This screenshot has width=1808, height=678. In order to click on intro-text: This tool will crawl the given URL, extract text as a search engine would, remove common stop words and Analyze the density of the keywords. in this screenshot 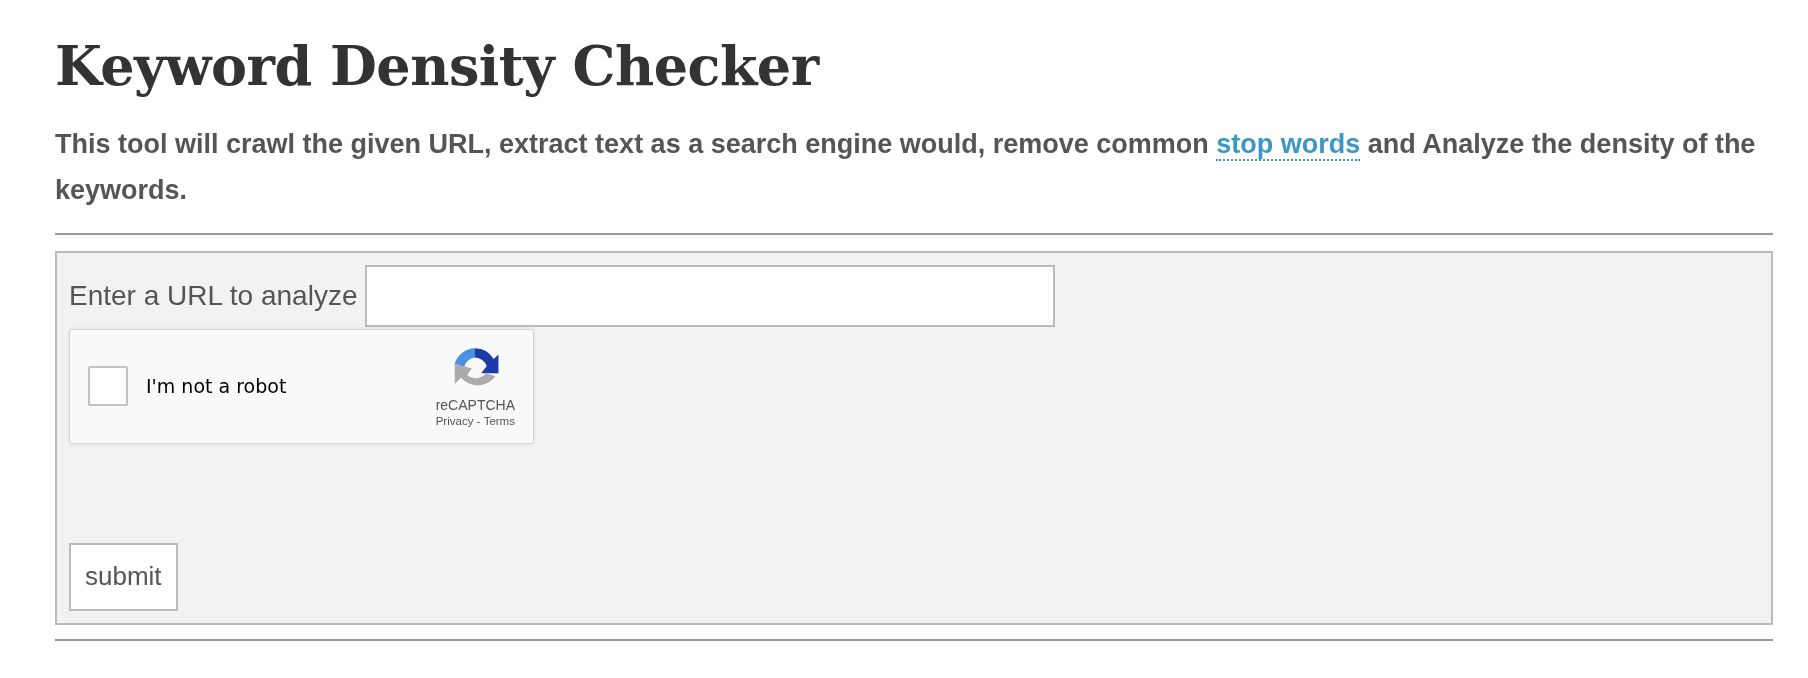, I will do `click(906, 167)`.